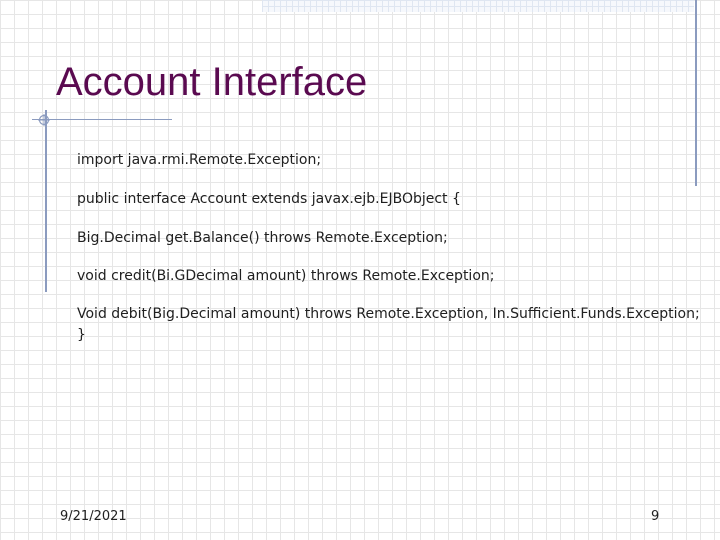 The width and height of the screenshot is (720, 540). Describe the element at coordinates (46, 201) in the screenshot. I see `left-decorative-rule` at that location.